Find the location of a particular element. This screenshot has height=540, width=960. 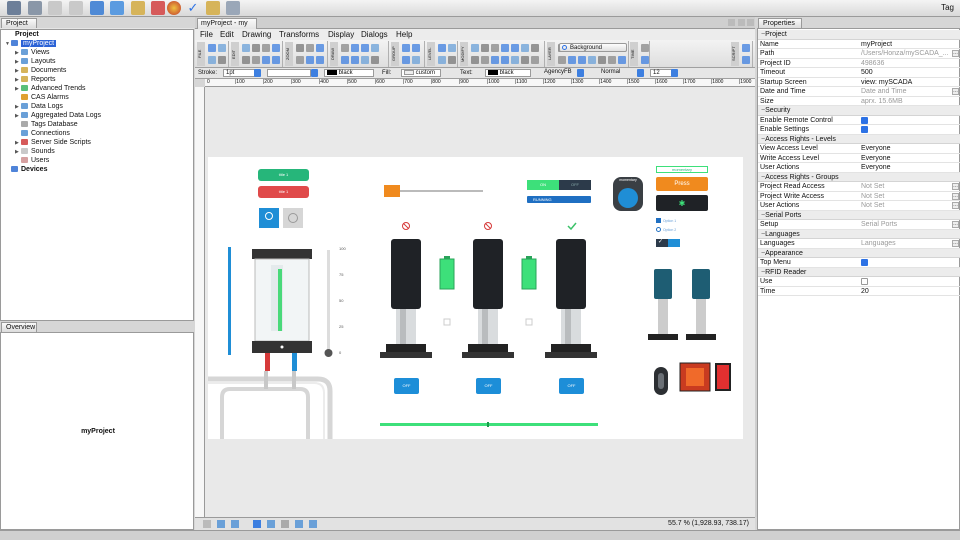

property-row: Time 20 is located at coordinates (859, 291).